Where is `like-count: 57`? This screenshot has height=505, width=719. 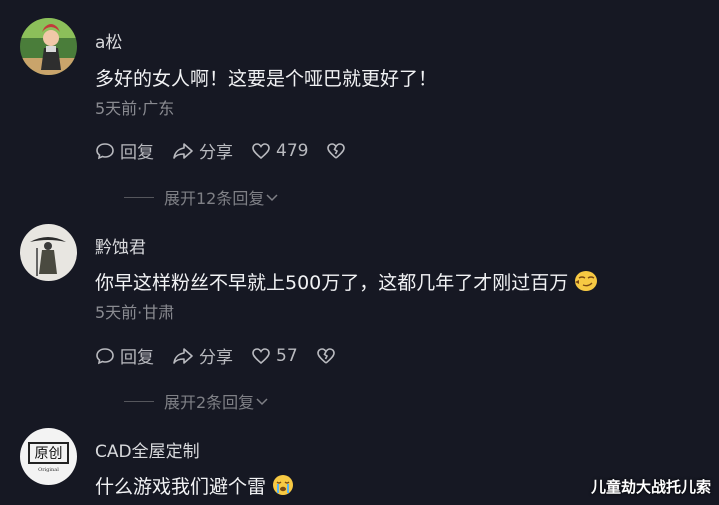
like-count: 57 is located at coordinates (287, 355).